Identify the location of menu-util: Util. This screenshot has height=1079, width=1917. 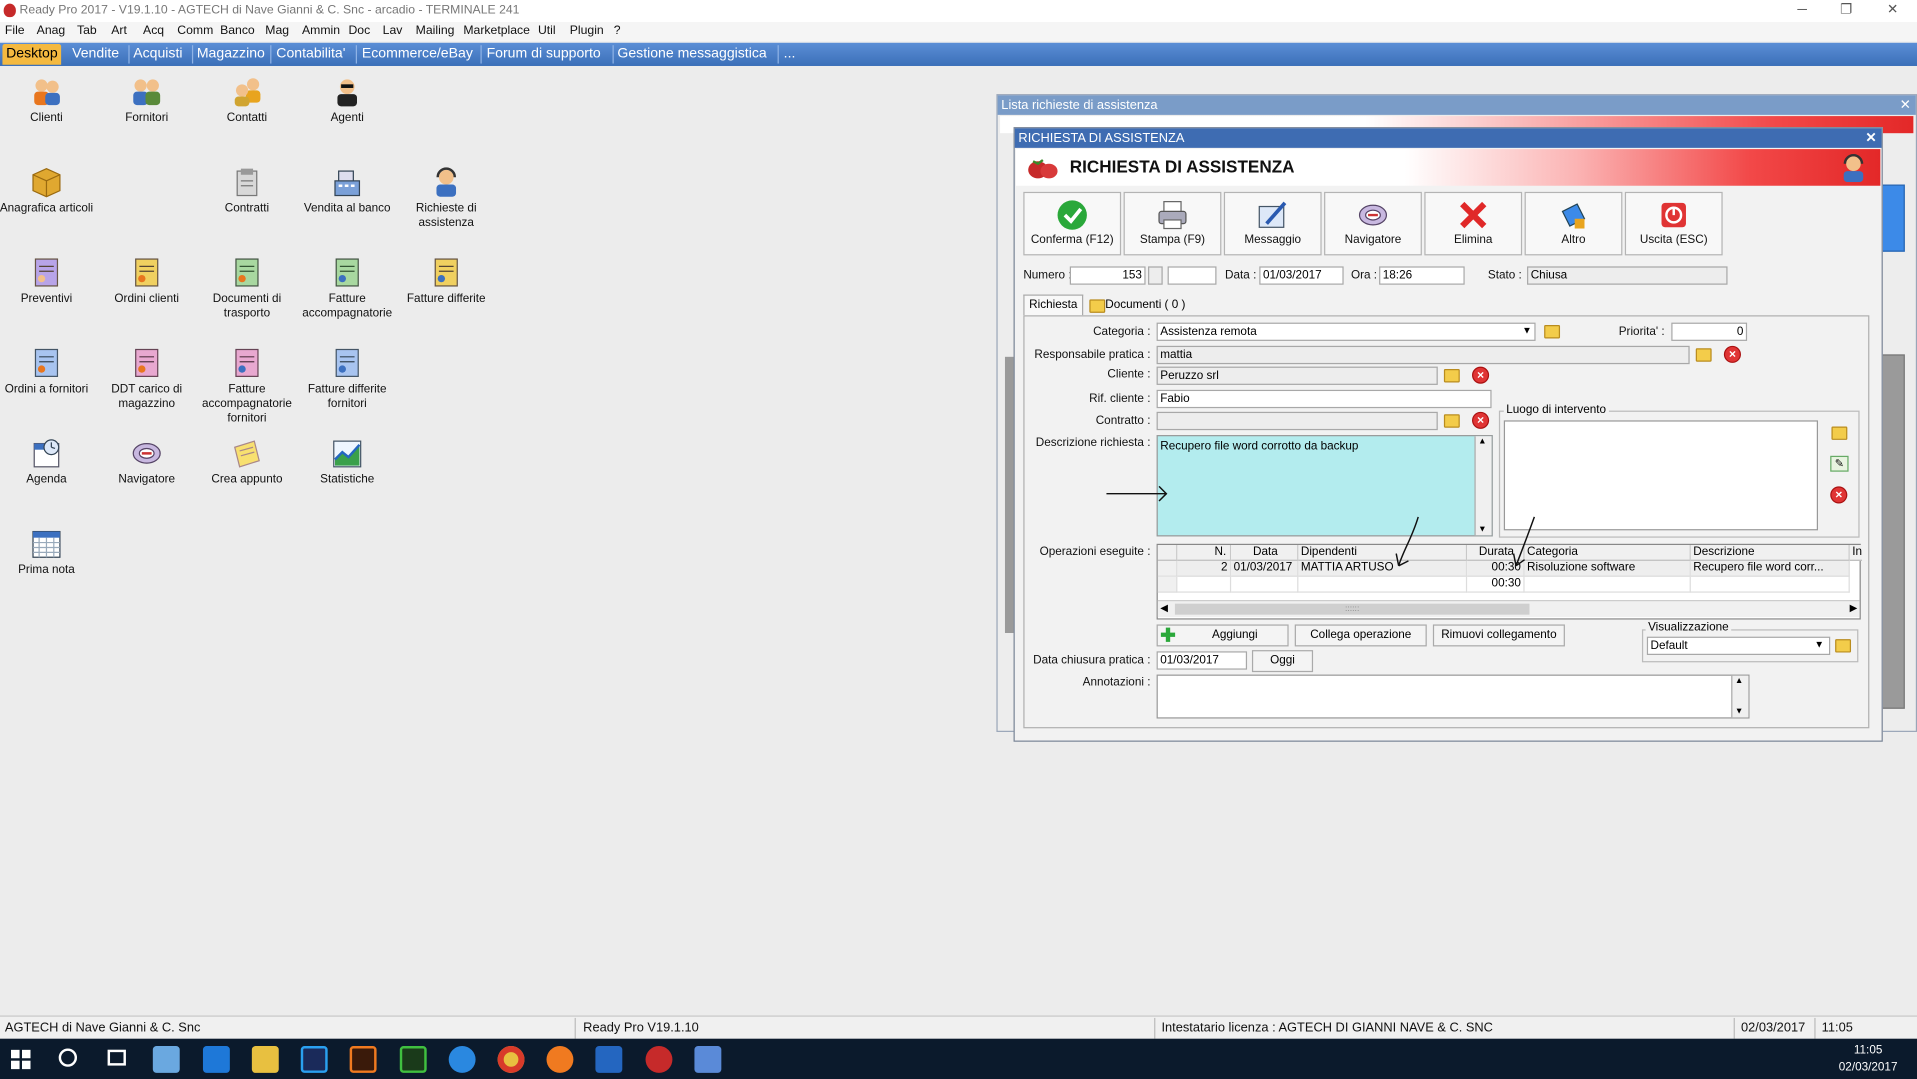
(547, 30).